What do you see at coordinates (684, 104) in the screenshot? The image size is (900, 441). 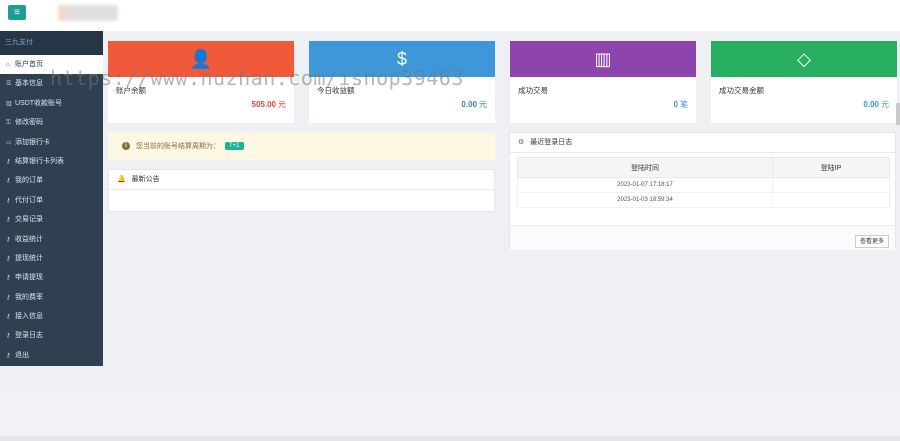 I see `stat-unit: 笔` at bounding box center [684, 104].